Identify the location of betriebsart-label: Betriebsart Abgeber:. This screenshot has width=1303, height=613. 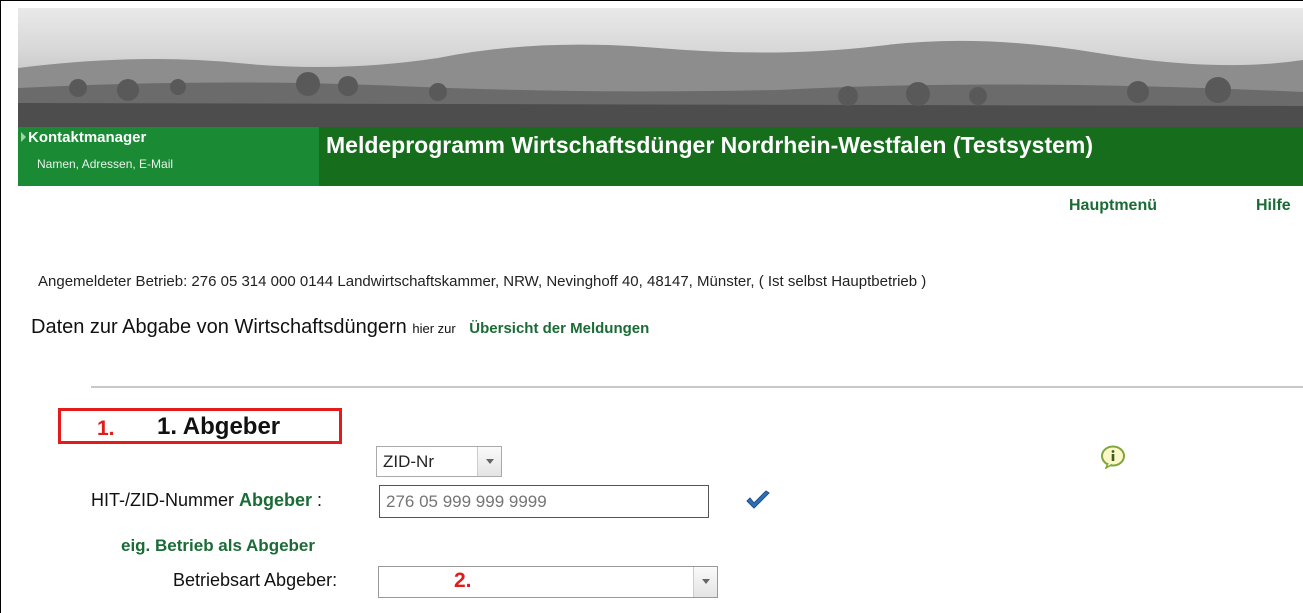
(255, 580).